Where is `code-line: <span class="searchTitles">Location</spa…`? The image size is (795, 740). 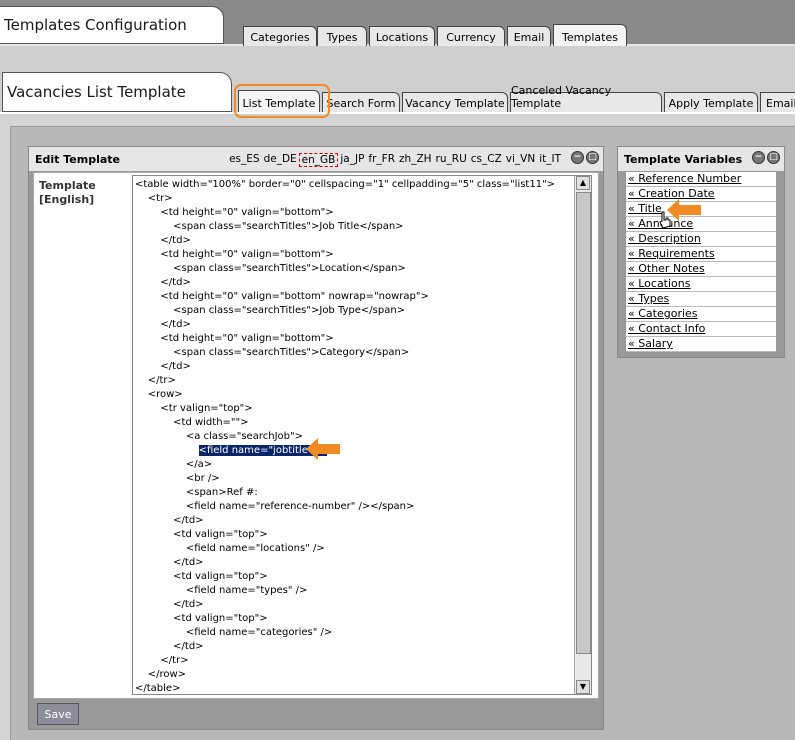 code-line: <span class="searchTitles">Location</spa… is located at coordinates (270, 268).